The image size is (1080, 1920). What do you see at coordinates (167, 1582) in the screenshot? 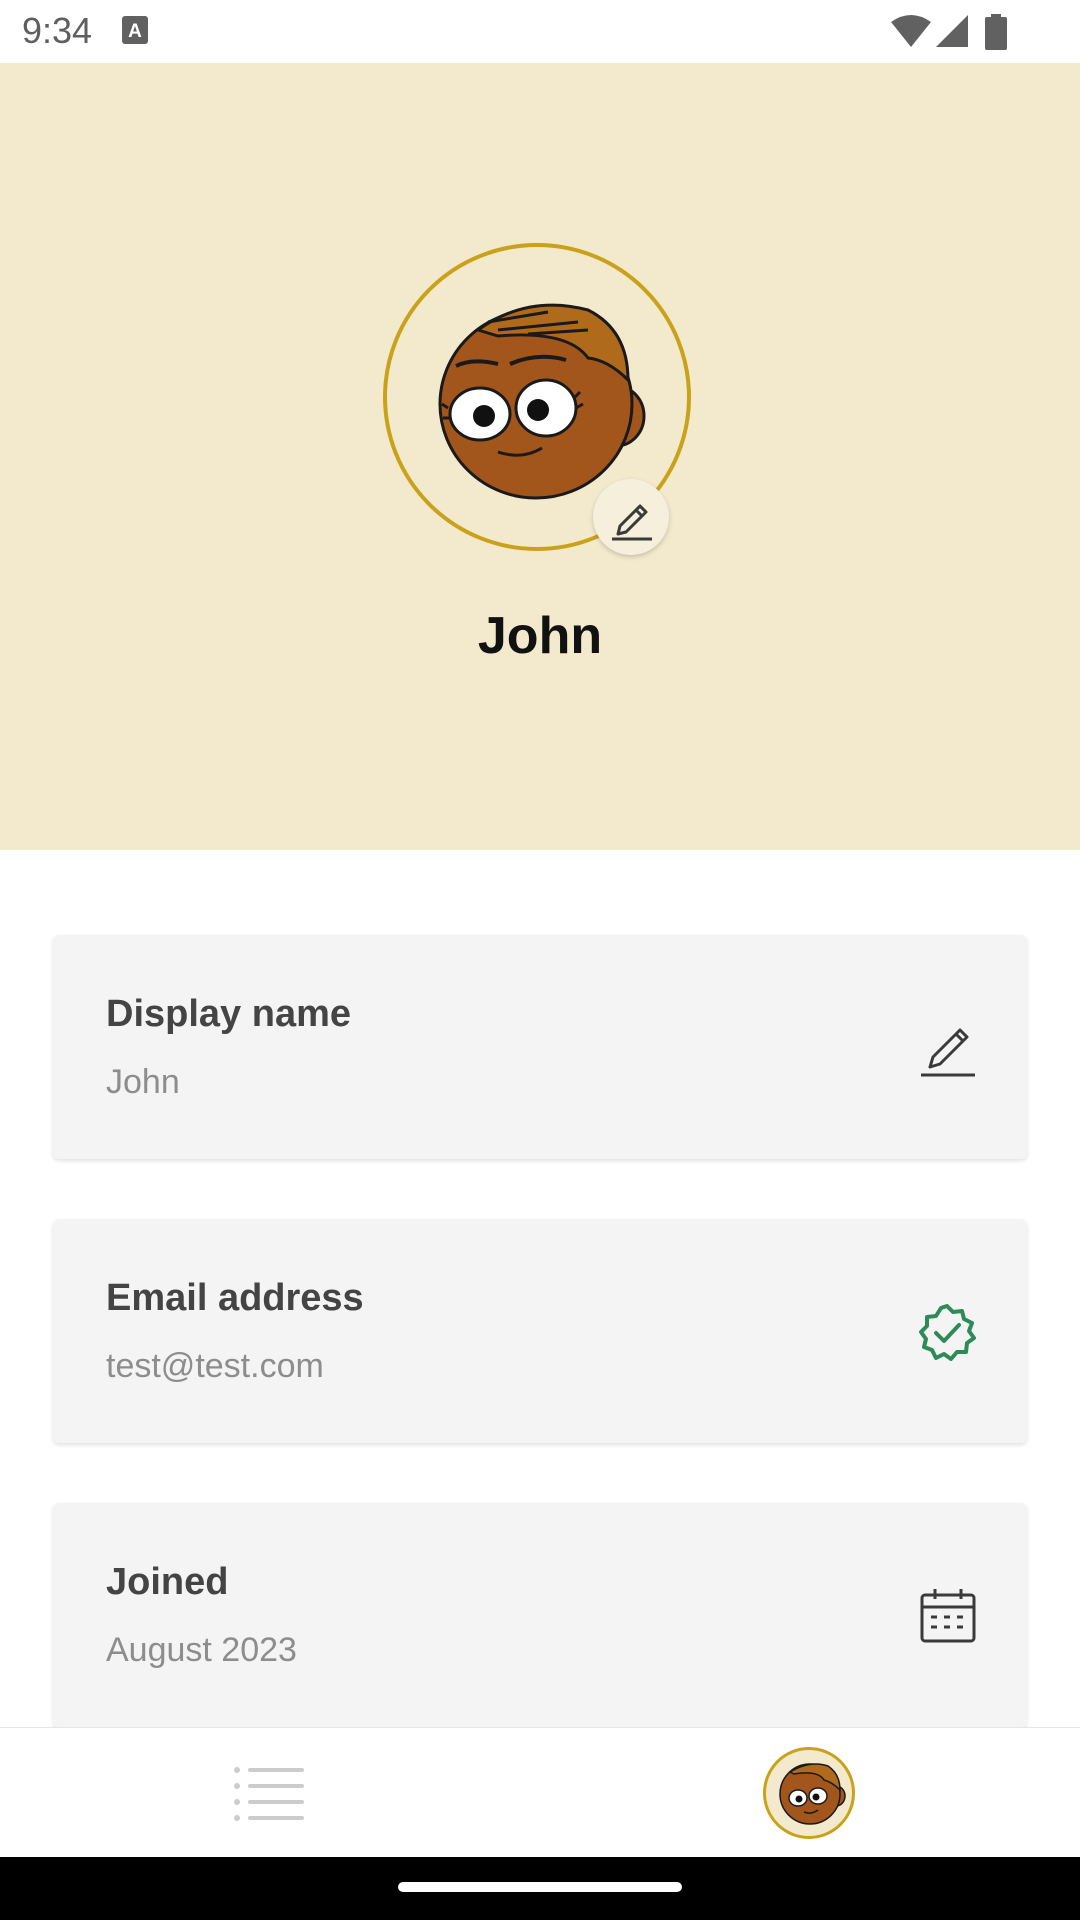
I see `card-label: Joined` at bounding box center [167, 1582].